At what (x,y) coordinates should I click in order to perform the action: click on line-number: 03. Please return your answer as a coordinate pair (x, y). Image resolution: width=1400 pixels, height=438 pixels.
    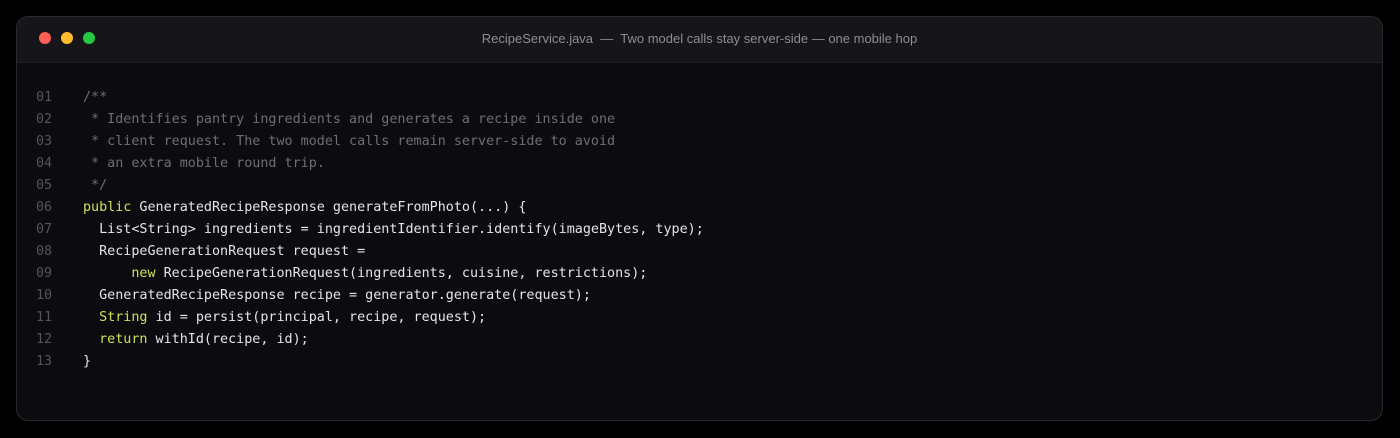
    Looking at the image, I should click on (44, 141).